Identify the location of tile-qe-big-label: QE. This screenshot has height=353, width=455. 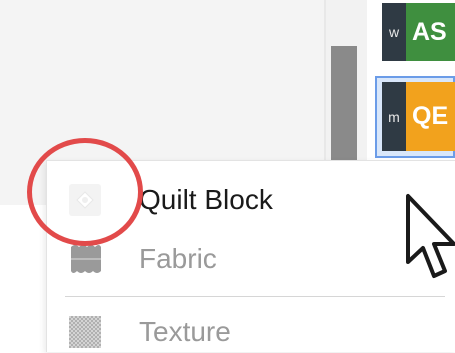
(430, 116).